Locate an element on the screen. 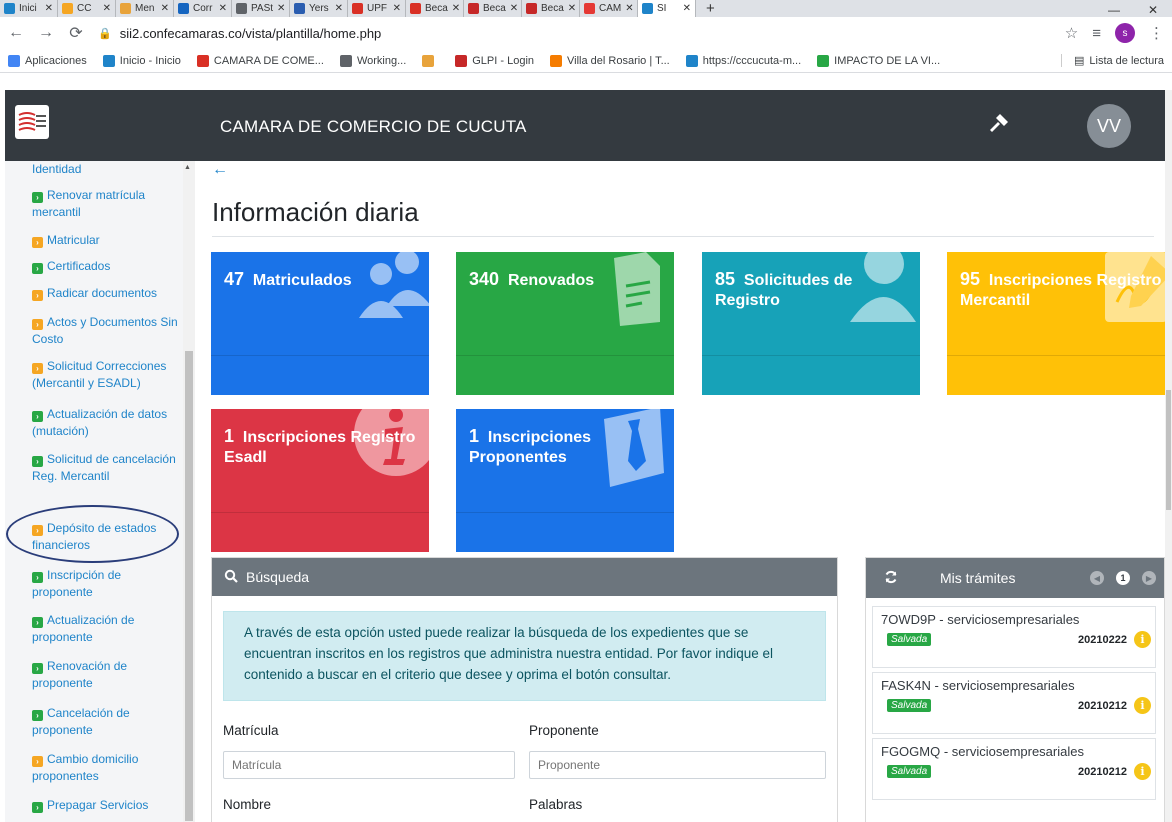  sidebar-item: › Certificados is located at coordinates (107, 266).